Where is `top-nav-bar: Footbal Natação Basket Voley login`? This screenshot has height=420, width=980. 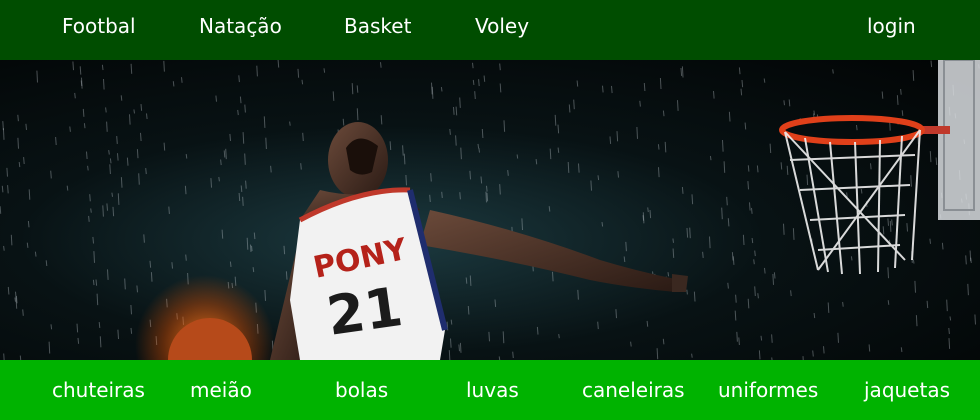 top-nav-bar: Footbal Natação Basket Voley login is located at coordinates (490, 30).